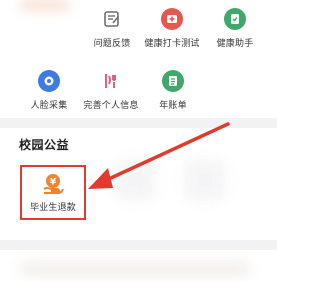 The height and width of the screenshot is (282, 320). Describe the element at coordinates (235, 44) in the screenshot. I see `tile-label-health-assistant: 健康助手` at that location.